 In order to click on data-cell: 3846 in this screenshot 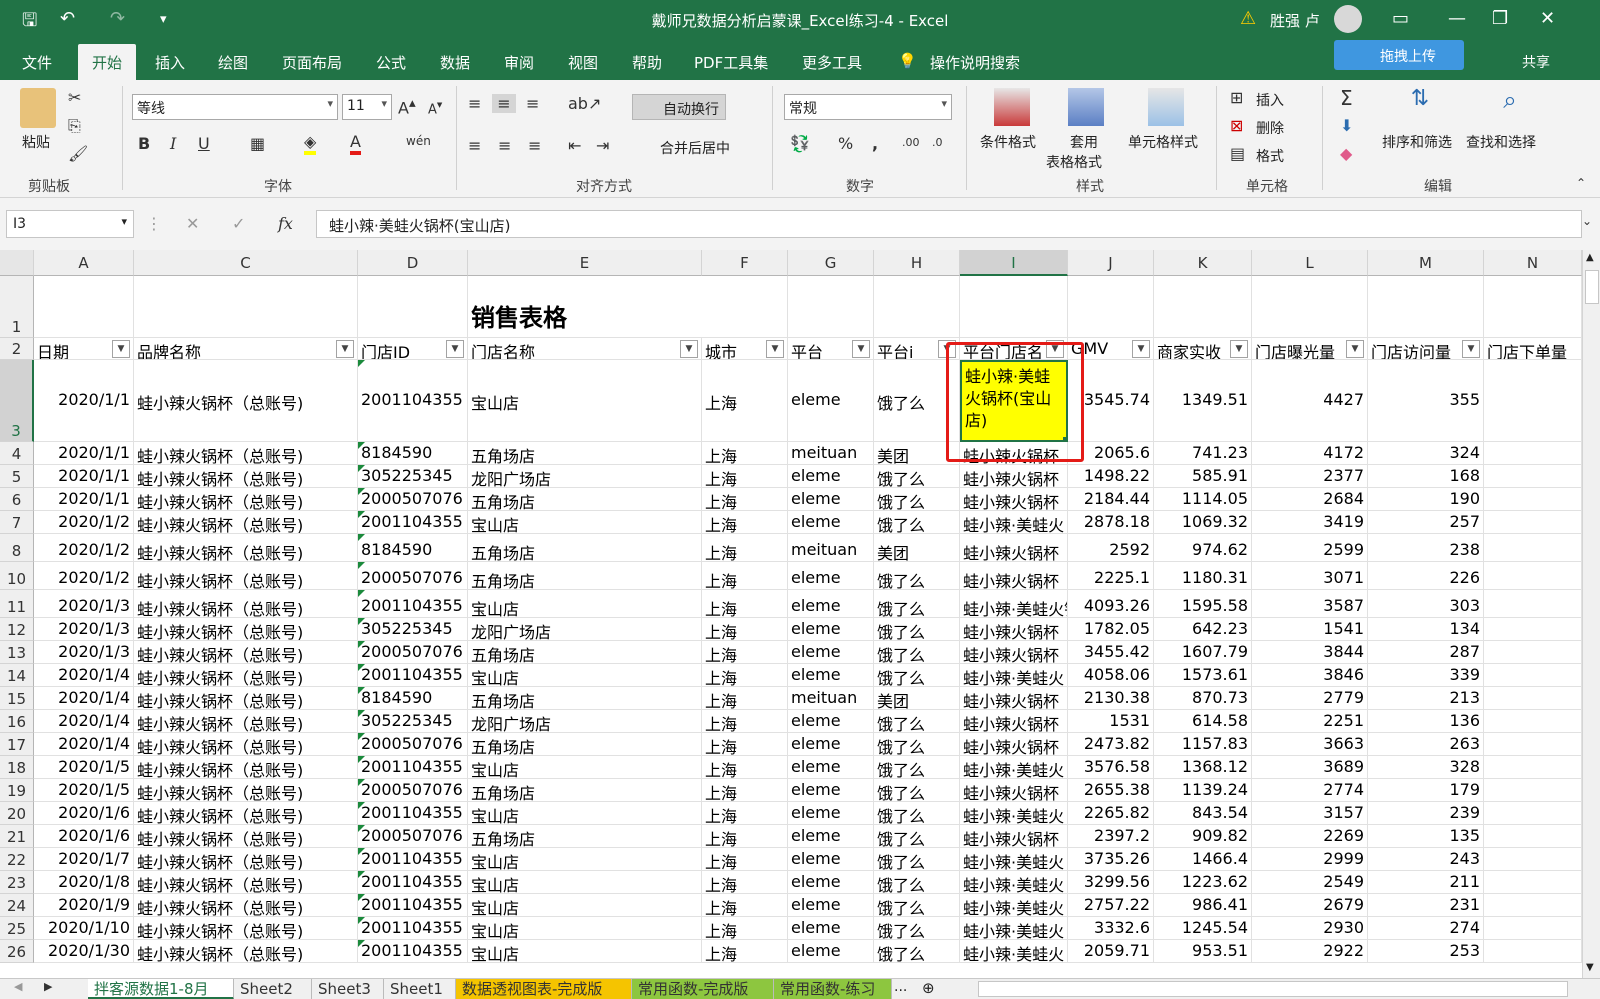, I will do `click(1310, 675)`.